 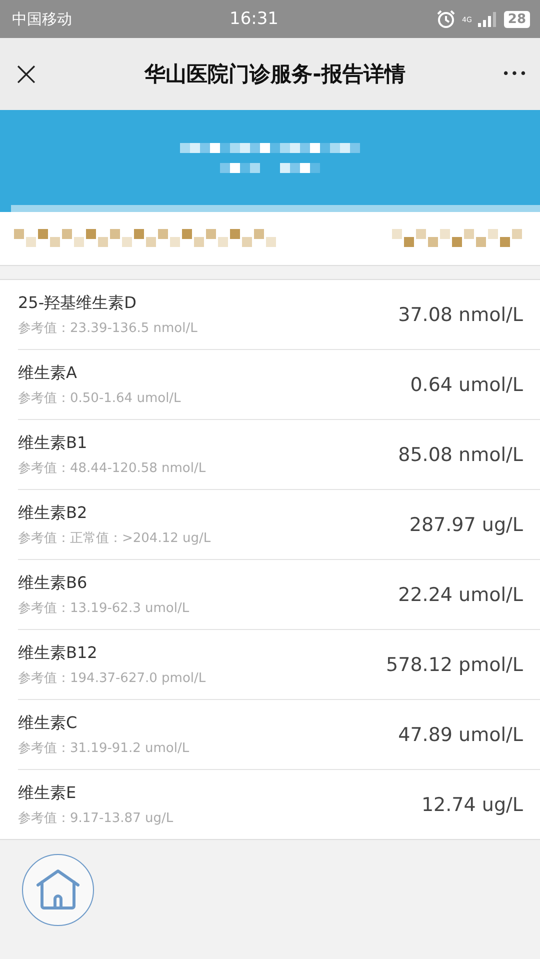 I want to click on test-result: 12.74 ug/L, so click(x=472, y=805).